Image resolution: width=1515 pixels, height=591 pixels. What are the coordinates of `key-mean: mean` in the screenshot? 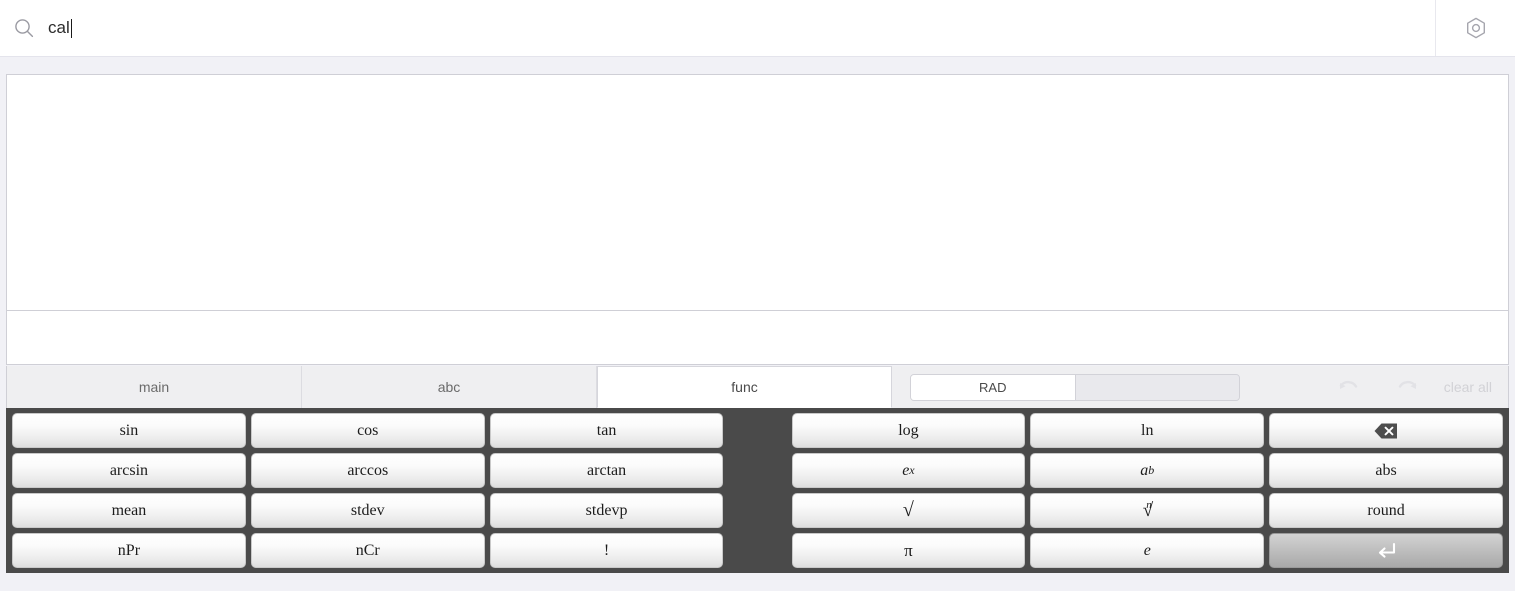 It's located at (129, 510).